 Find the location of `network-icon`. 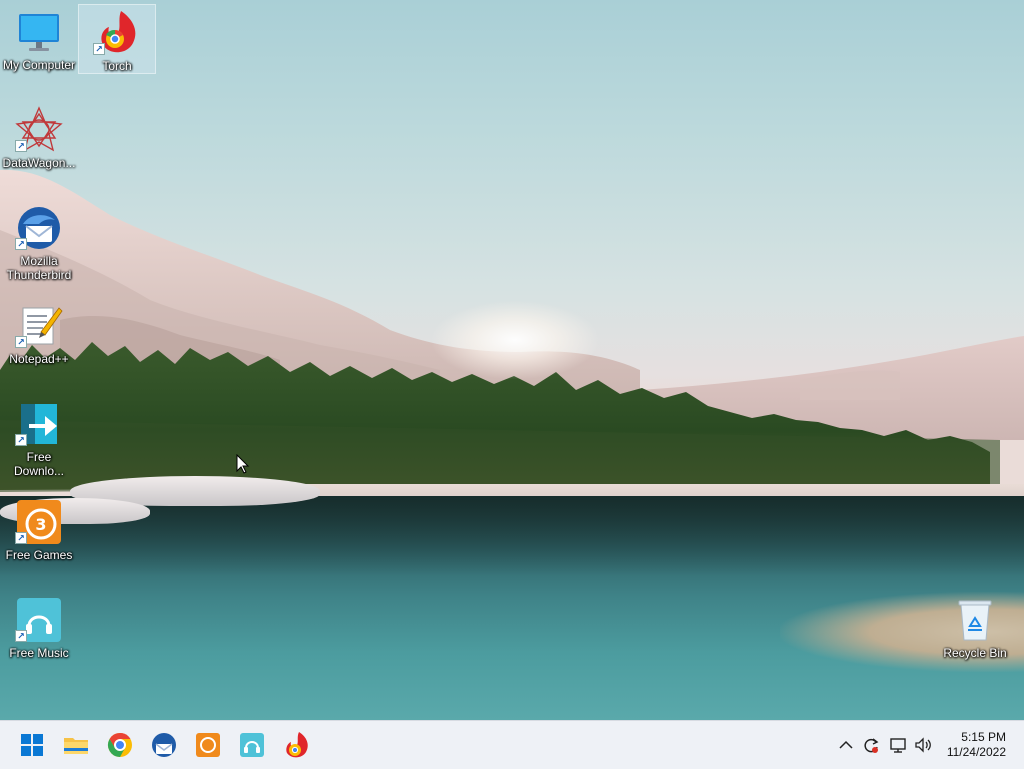

network-icon is located at coordinates (898, 745).